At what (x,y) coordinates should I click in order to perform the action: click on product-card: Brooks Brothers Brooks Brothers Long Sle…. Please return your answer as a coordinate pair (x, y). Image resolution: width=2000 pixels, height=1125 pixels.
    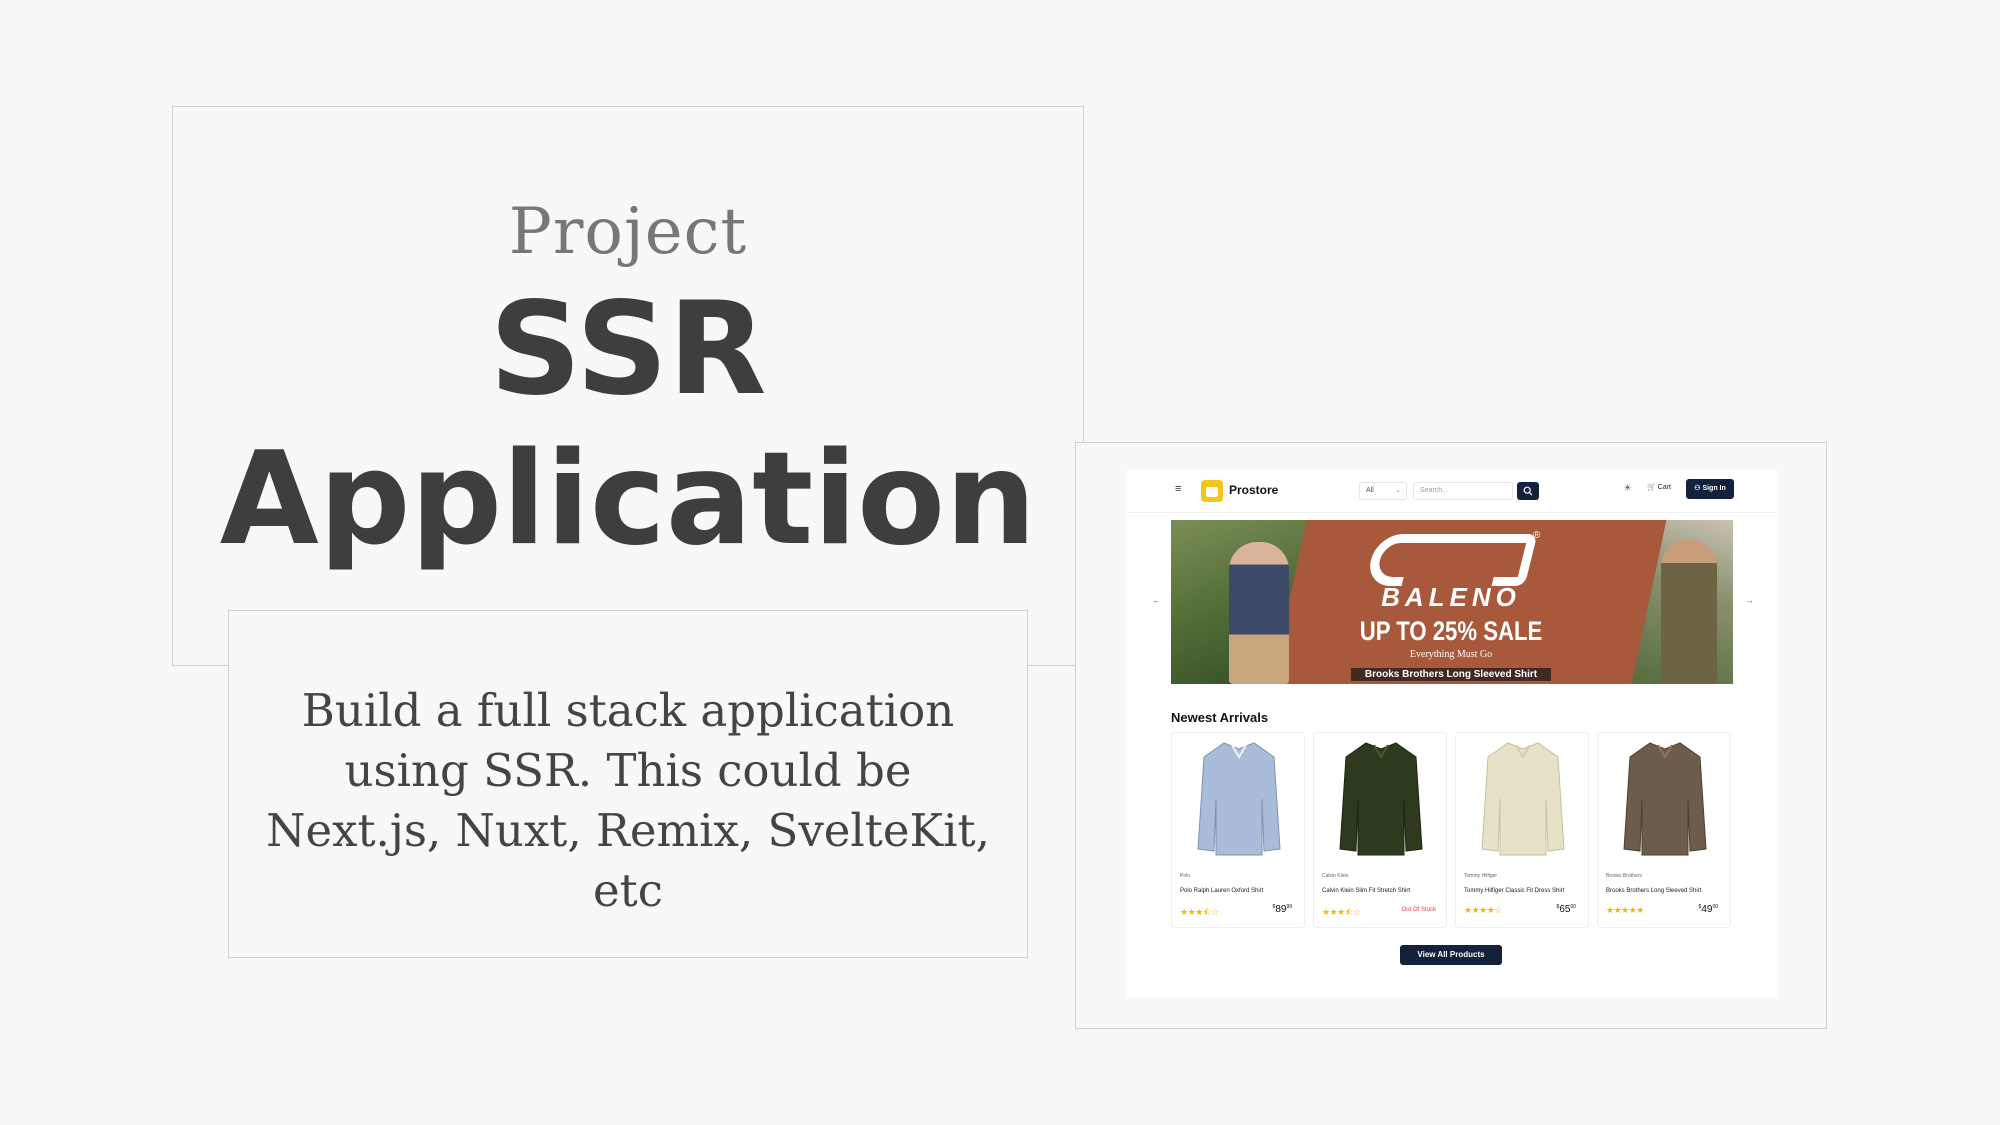
    Looking at the image, I should click on (1664, 830).